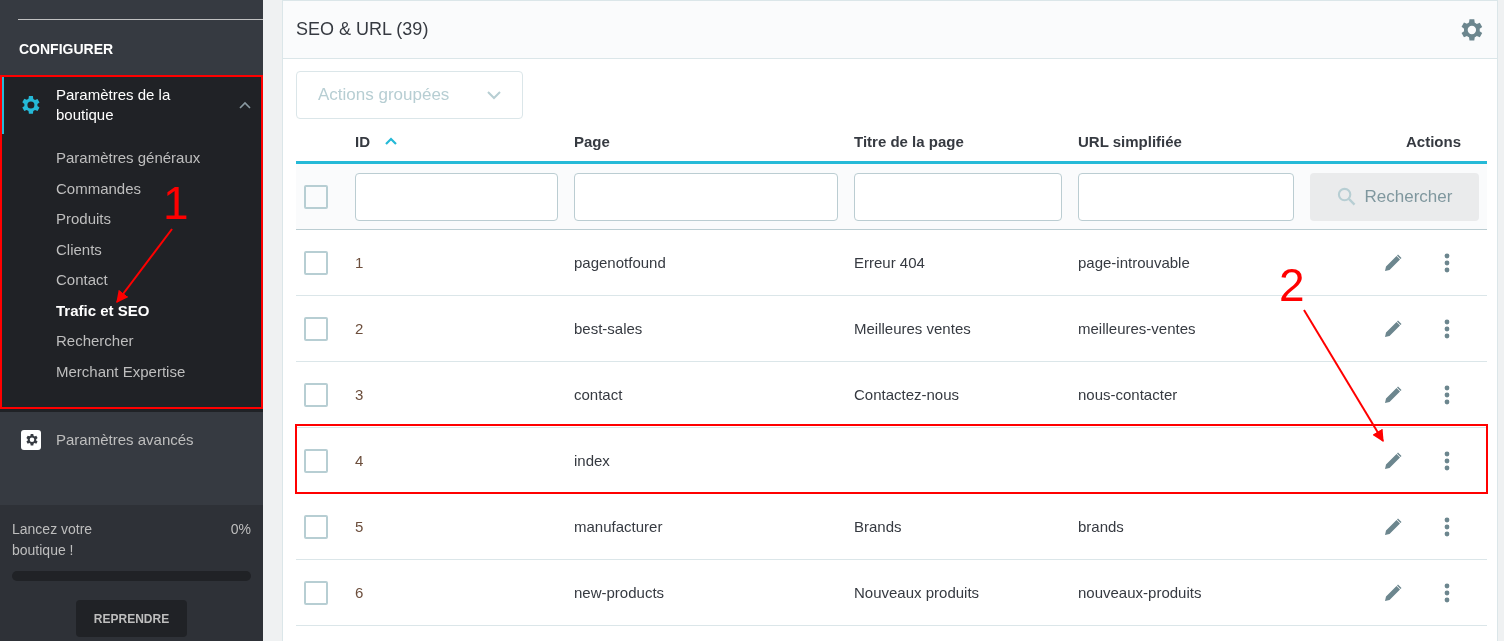  What do you see at coordinates (620, 262) in the screenshot?
I see `table-cell: pagenotfound` at bounding box center [620, 262].